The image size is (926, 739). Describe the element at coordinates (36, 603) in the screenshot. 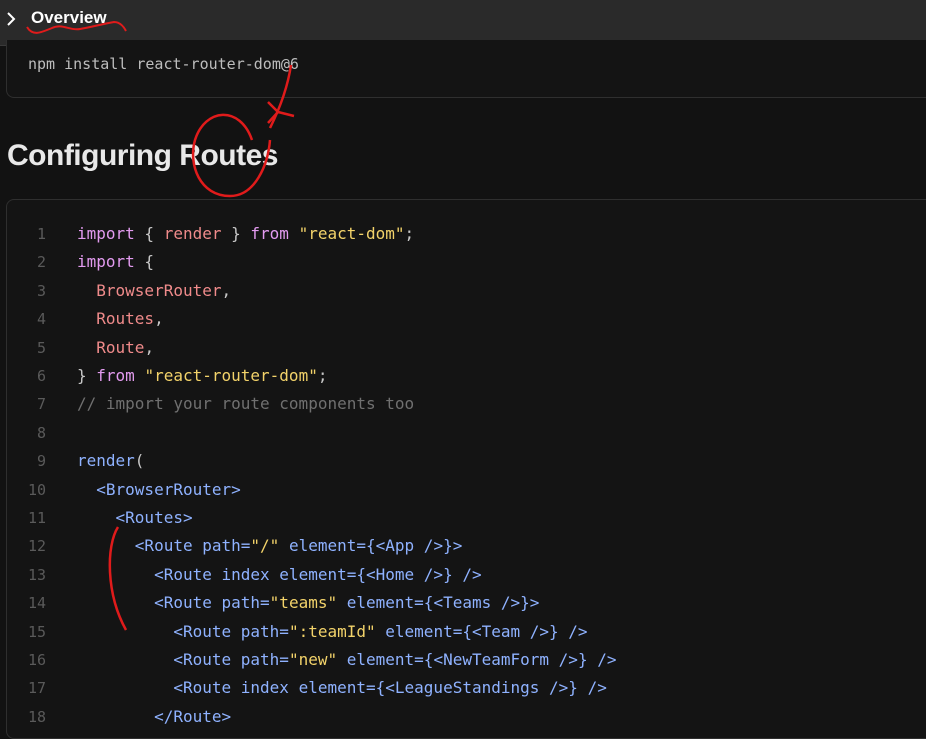

I see `line-number: 14` at that location.